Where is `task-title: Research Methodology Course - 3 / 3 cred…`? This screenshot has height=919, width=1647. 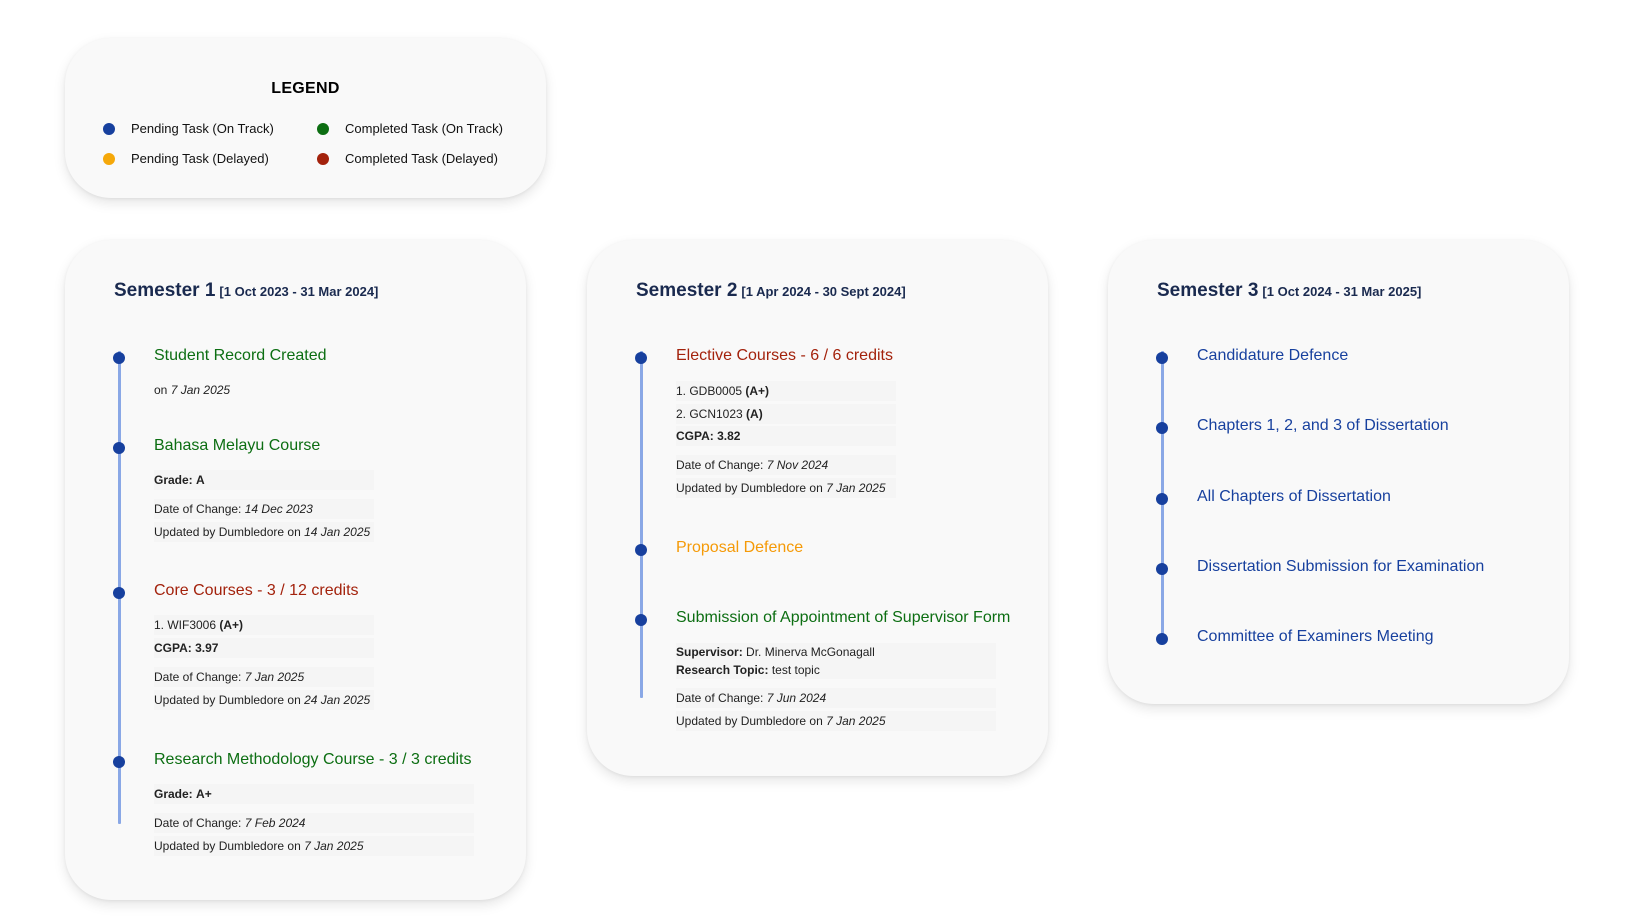
task-title: Research Methodology Course - 3 / 3 cred… is located at coordinates (313, 759).